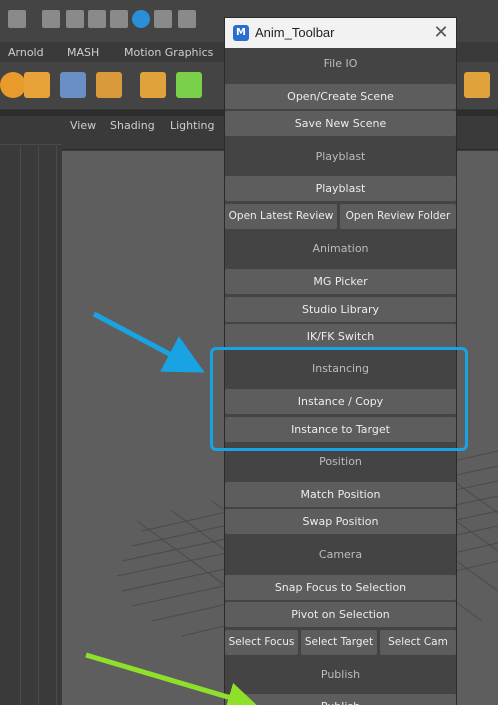  What do you see at coordinates (171, 678) in the screenshot?
I see `green-arrow-icon` at bounding box center [171, 678].